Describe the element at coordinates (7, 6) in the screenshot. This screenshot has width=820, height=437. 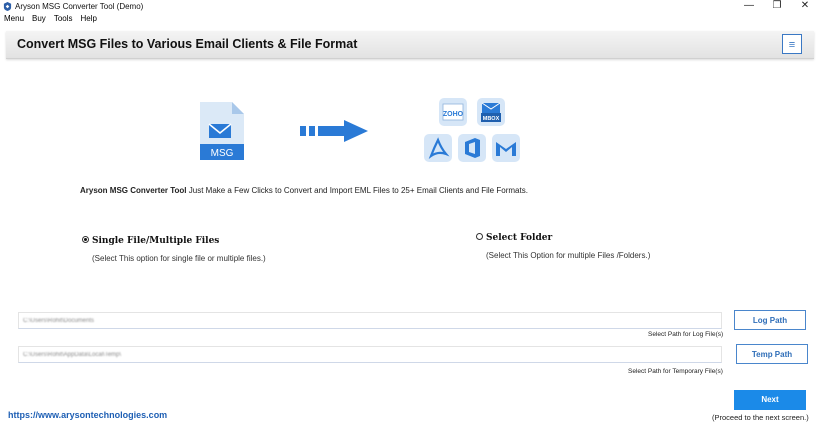
I see `app-logo-icon` at that location.